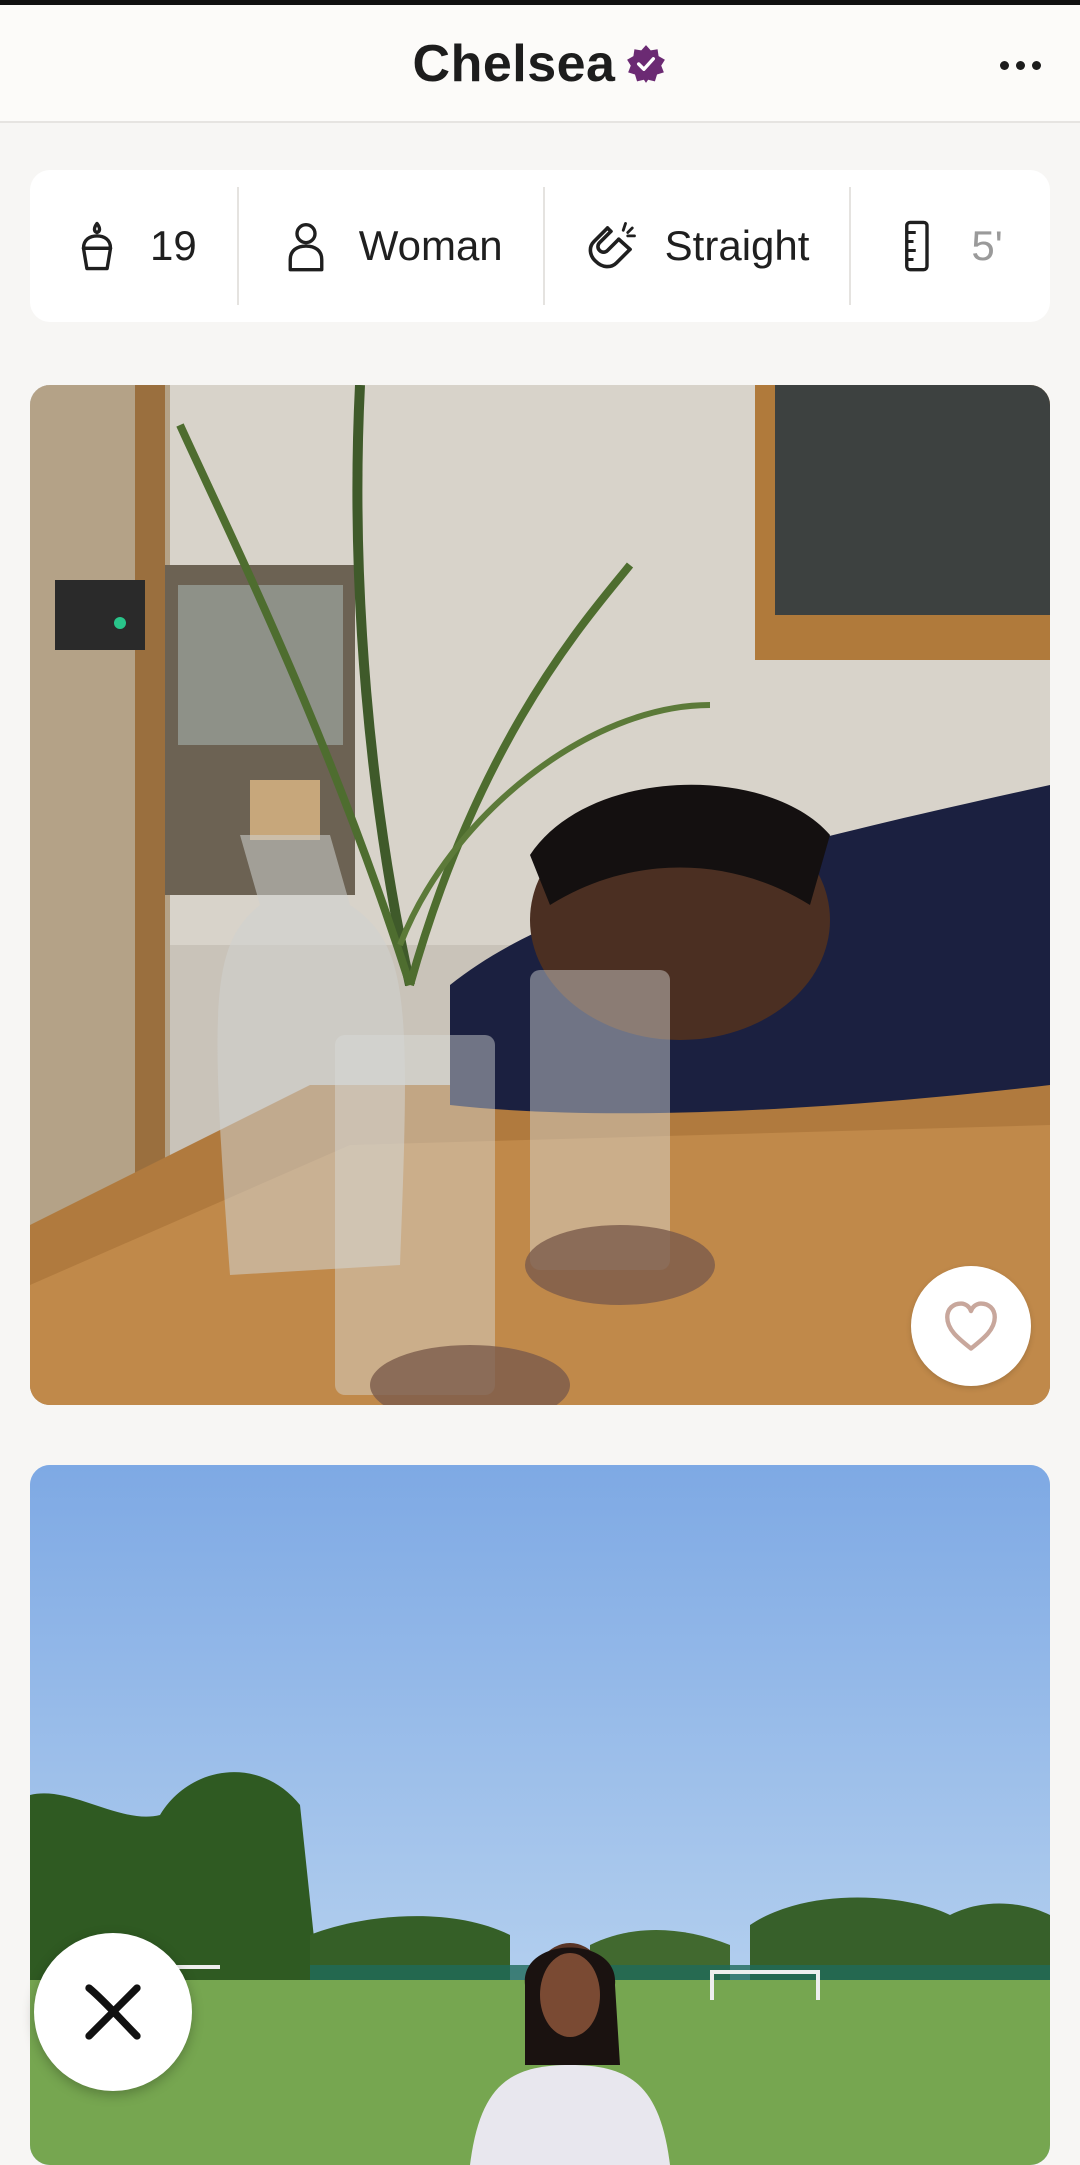 The width and height of the screenshot is (1080, 2165). What do you see at coordinates (646, 64) in the screenshot?
I see `verified-badge-icon` at bounding box center [646, 64].